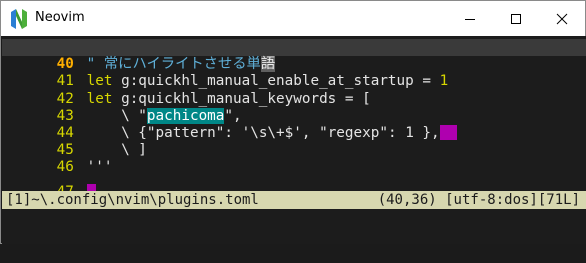 Image resolution: width=586 pixels, height=263 pixels. I want to click on maximize-icon, so click(516, 18).